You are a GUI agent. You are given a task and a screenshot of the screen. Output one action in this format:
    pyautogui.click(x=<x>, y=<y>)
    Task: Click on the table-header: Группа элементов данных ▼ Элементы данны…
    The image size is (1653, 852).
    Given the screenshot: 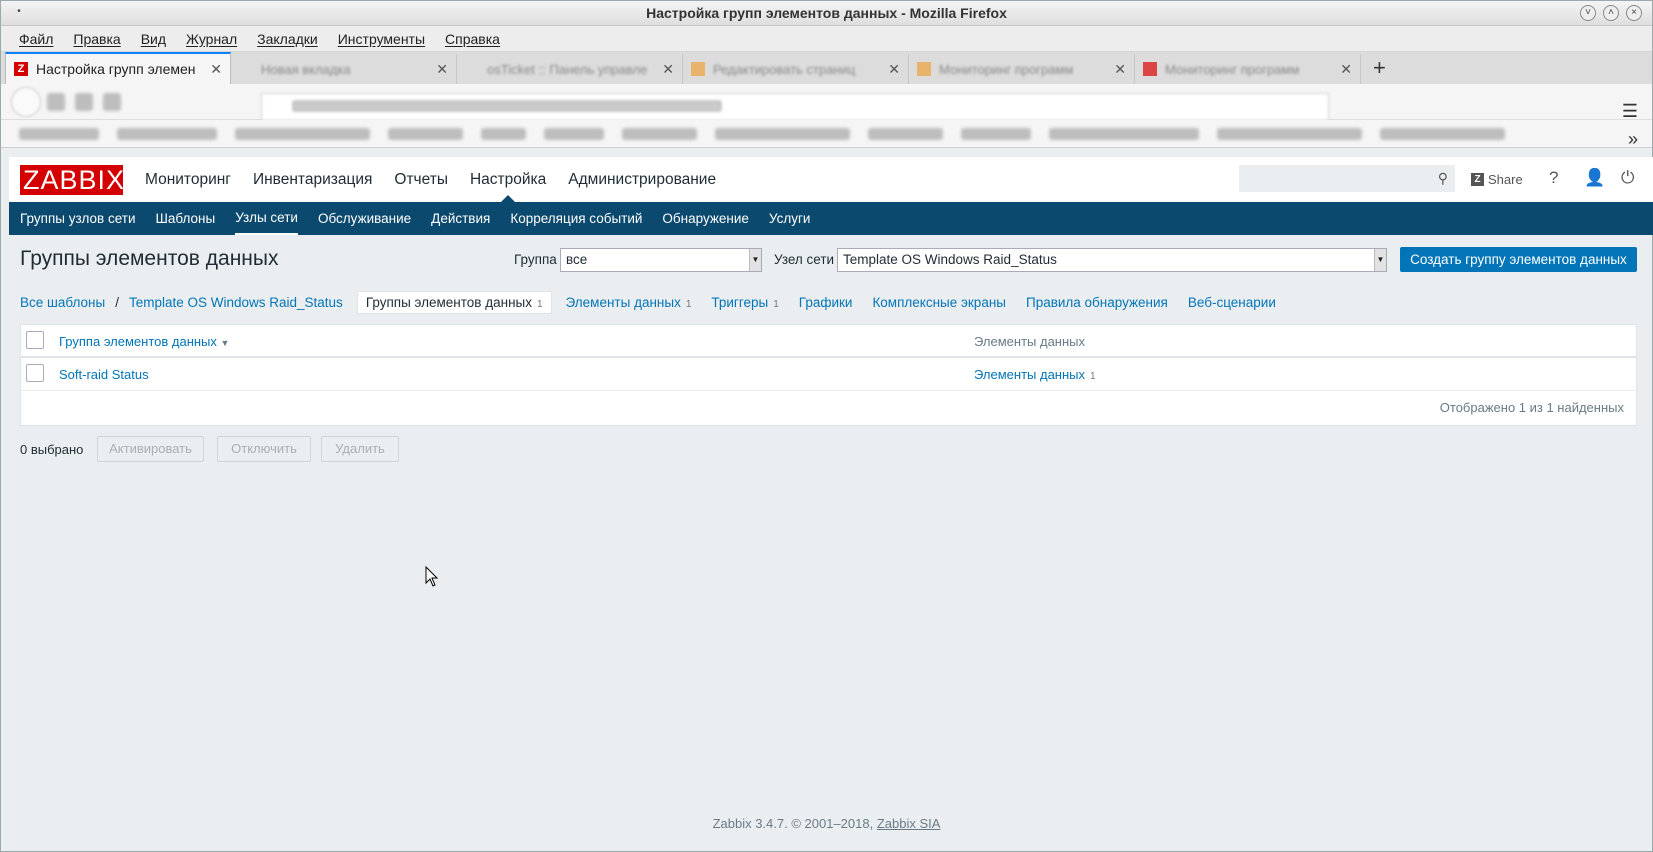 What is the action you would take?
    pyautogui.click(x=828, y=341)
    